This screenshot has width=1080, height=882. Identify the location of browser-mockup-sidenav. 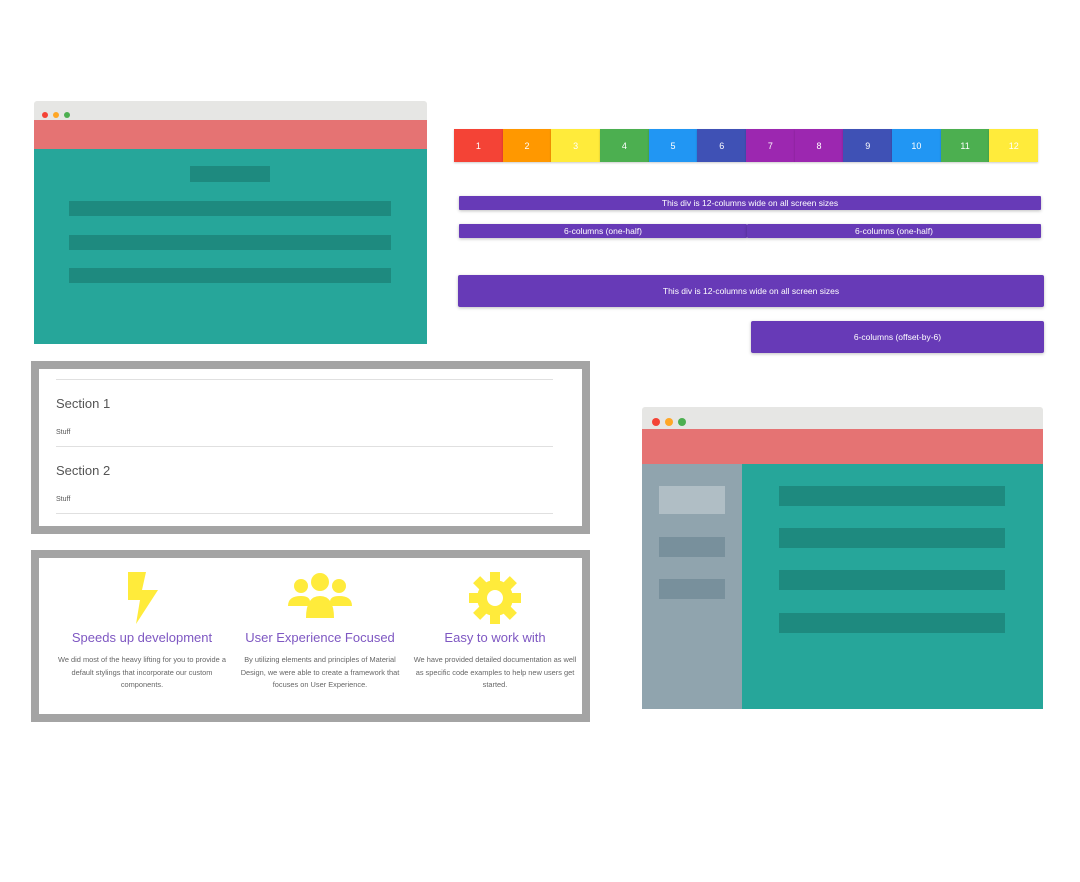
(842, 558).